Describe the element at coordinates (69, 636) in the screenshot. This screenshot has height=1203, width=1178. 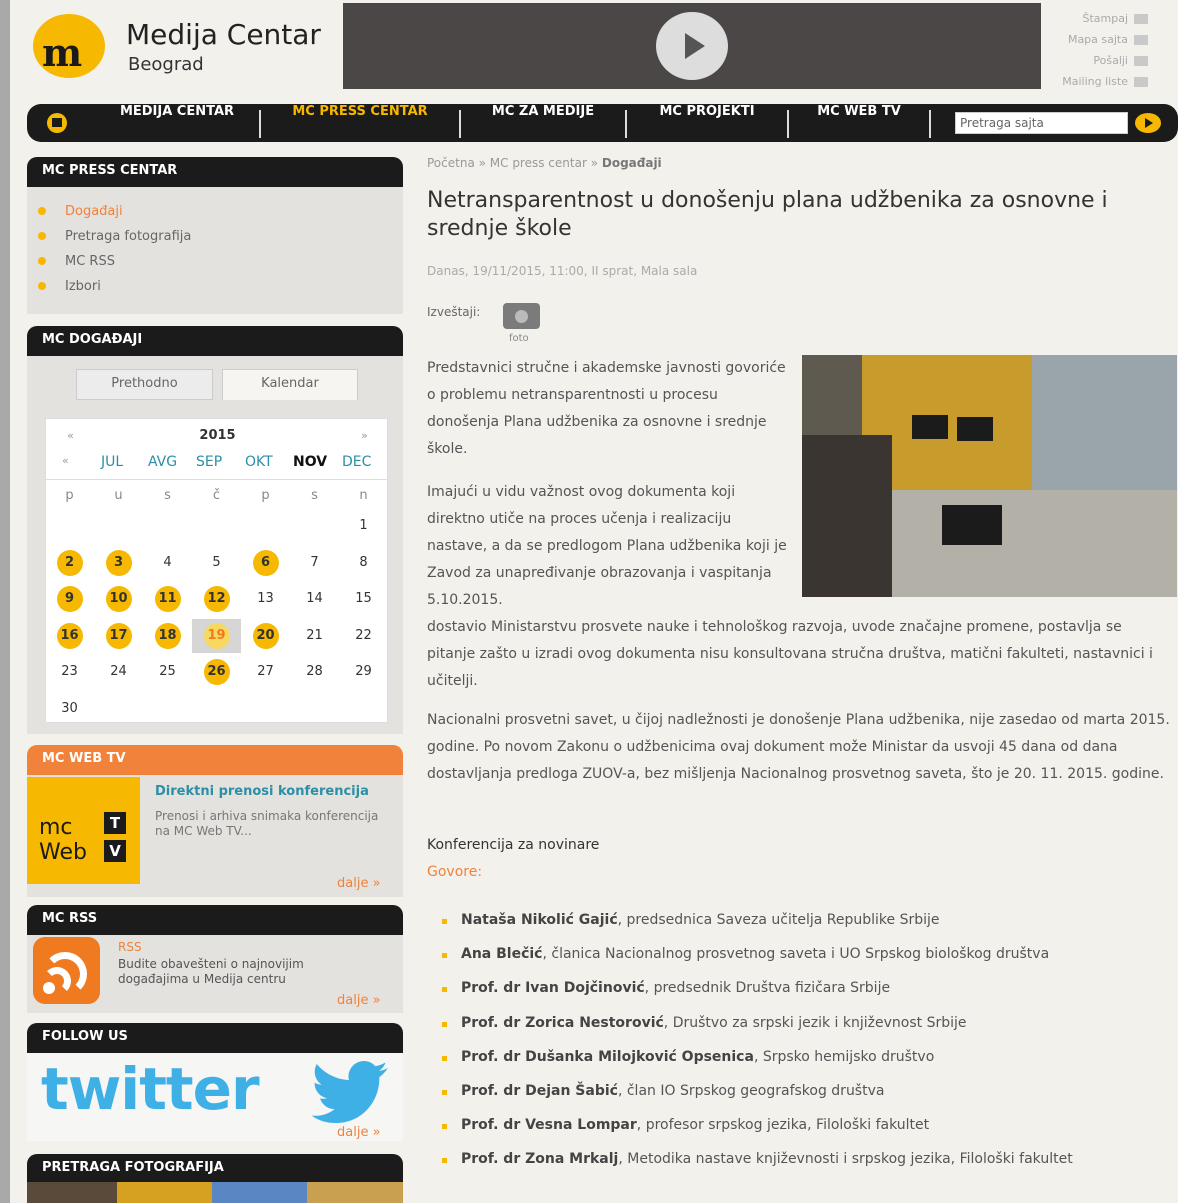
I see `calendar-day: 16` at that location.